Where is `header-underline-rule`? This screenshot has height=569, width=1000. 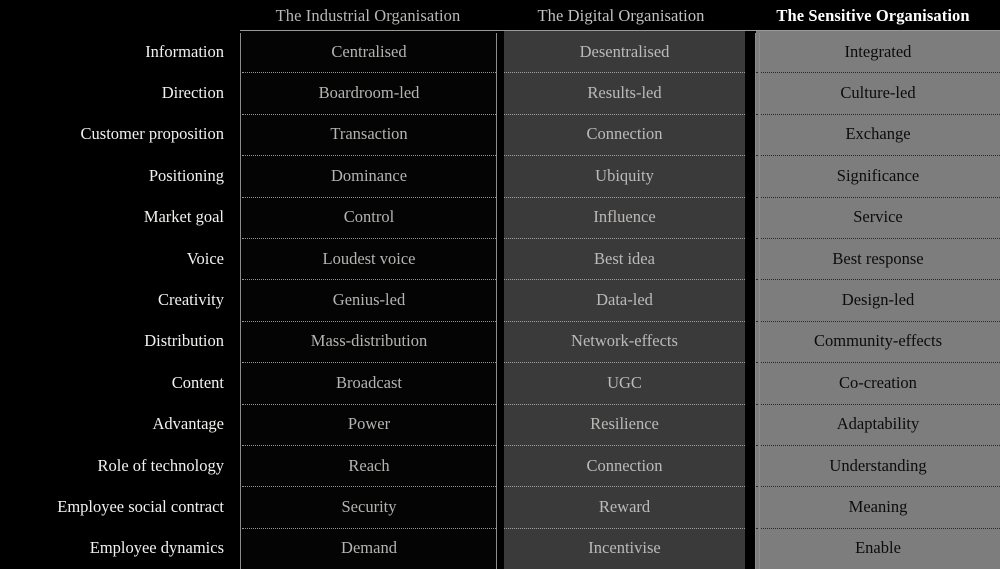
header-underline-rule is located at coordinates (620, 30).